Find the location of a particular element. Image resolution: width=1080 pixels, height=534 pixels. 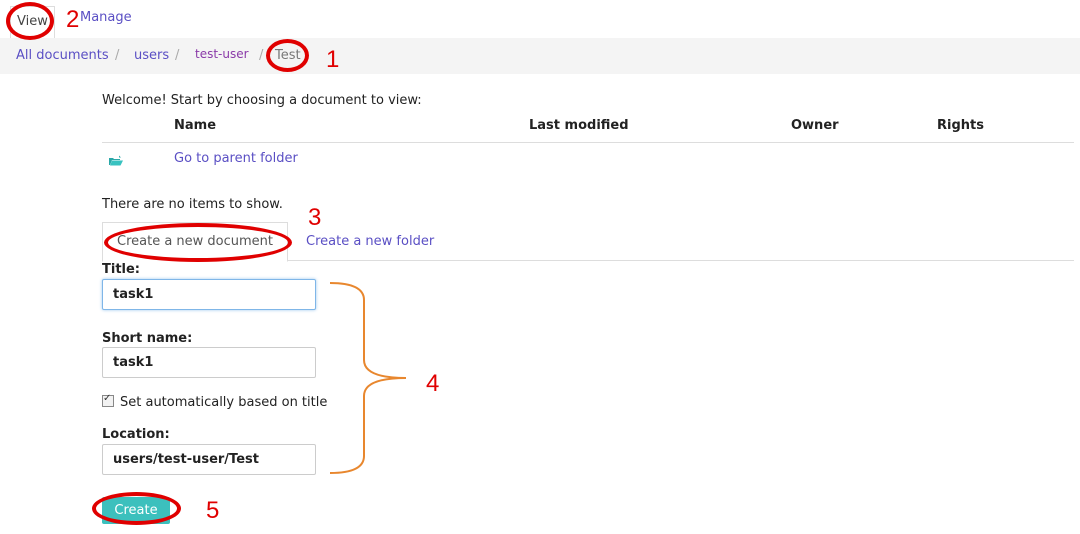

column-rights: Rights is located at coordinates (960, 125).